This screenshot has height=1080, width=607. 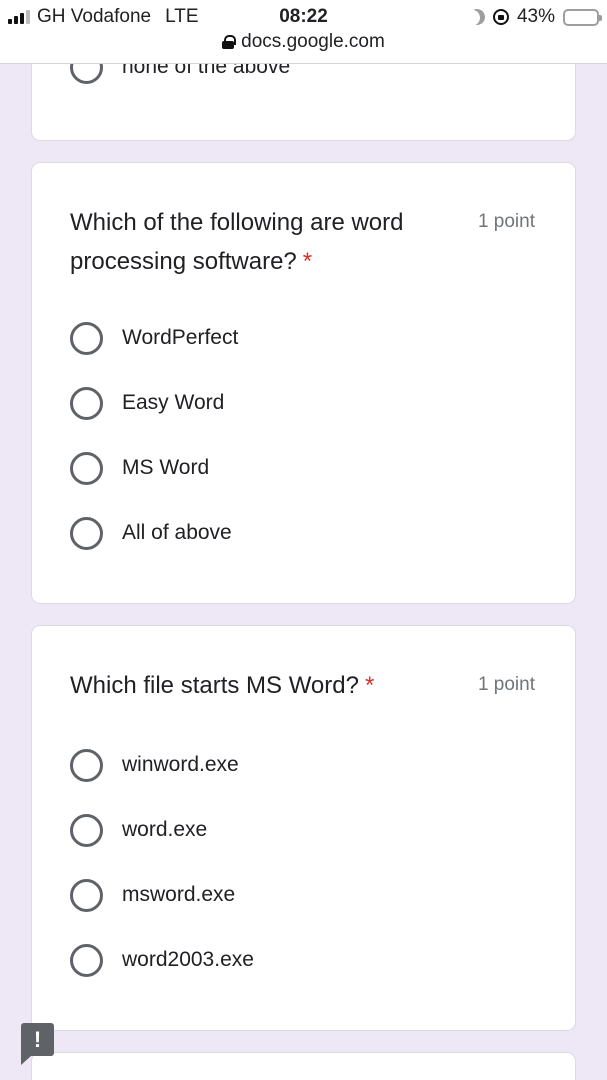 I want to click on option-item: All of above, so click(x=151, y=533).